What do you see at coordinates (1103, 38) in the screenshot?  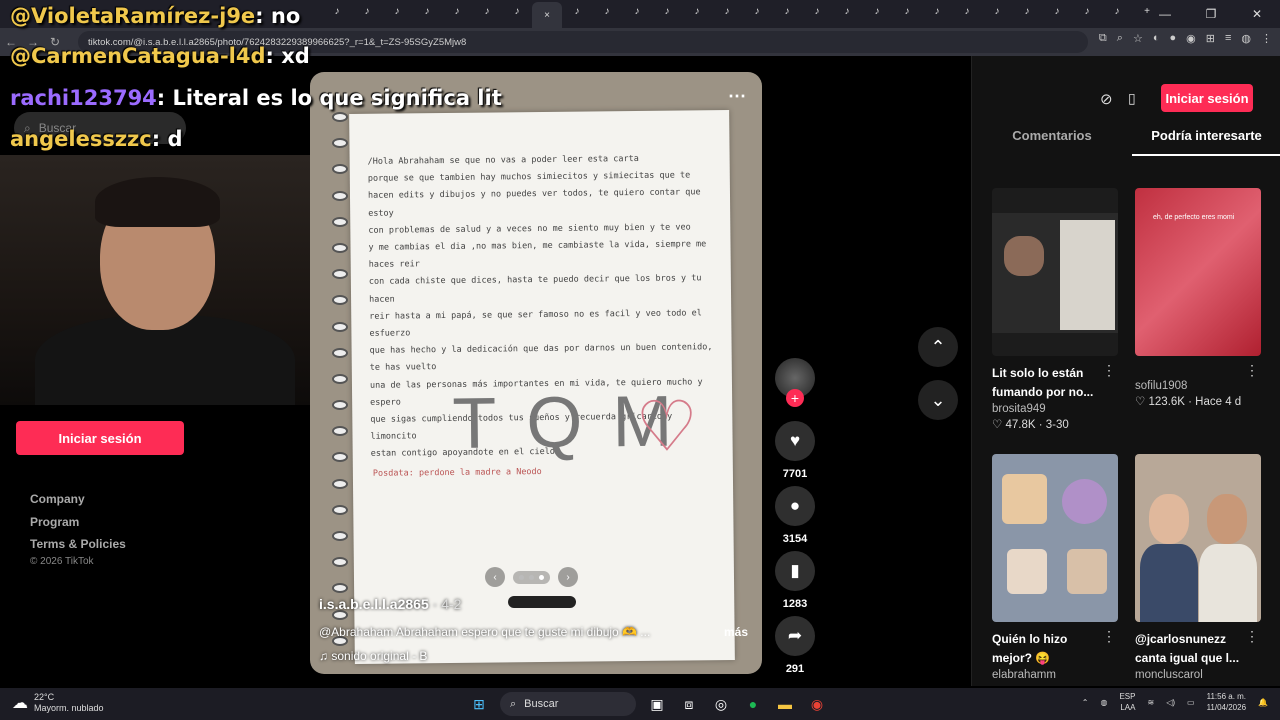 I see `install-icon: ⧉` at bounding box center [1103, 38].